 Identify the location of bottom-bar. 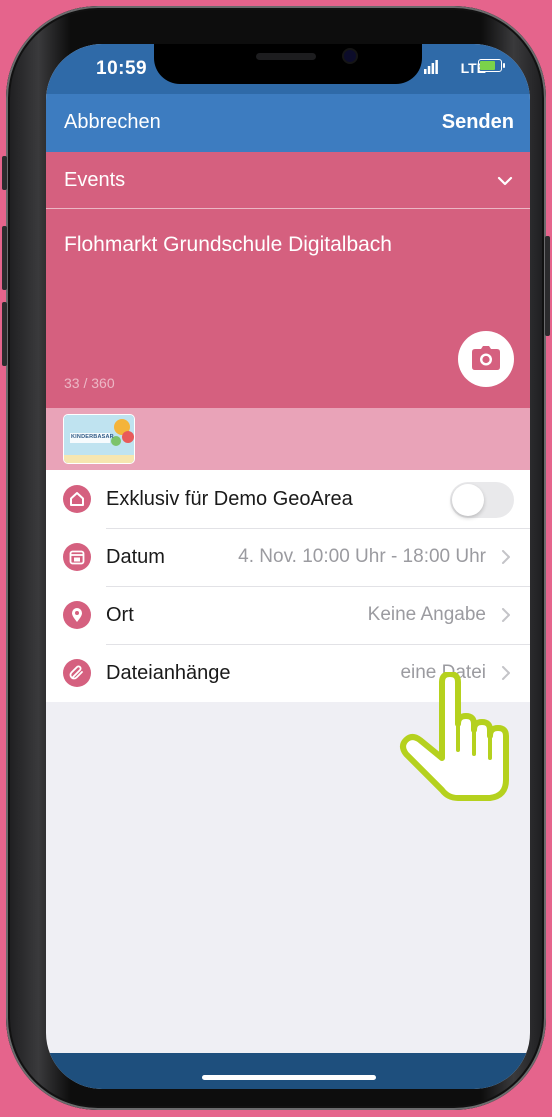
(288, 1071).